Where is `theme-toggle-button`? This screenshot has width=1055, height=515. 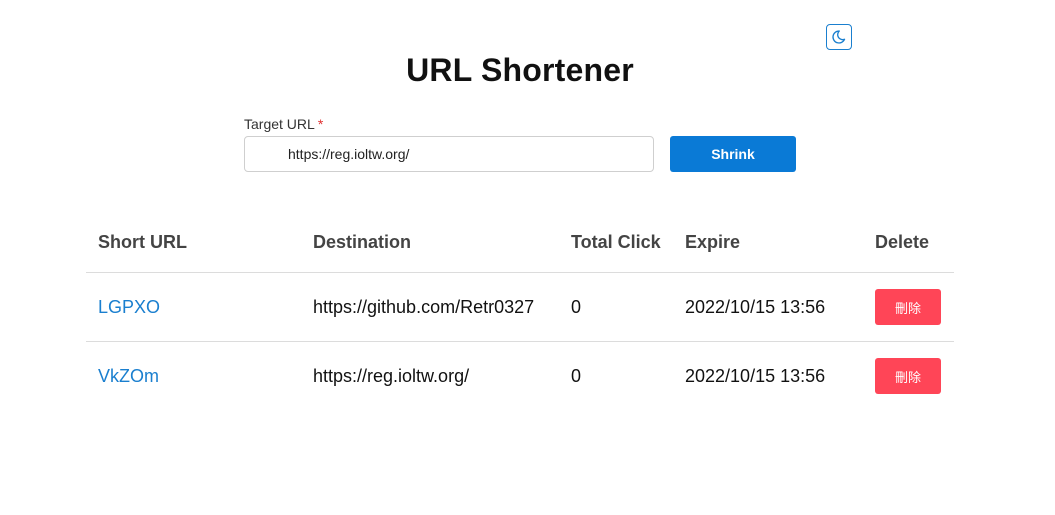 theme-toggle-button is located at coordinates (839, 37).